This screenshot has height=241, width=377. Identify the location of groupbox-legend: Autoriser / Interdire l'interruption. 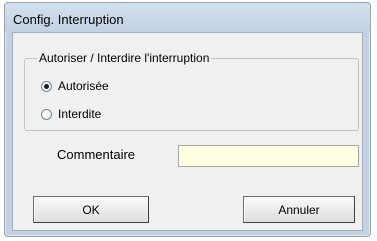
(124, 58).